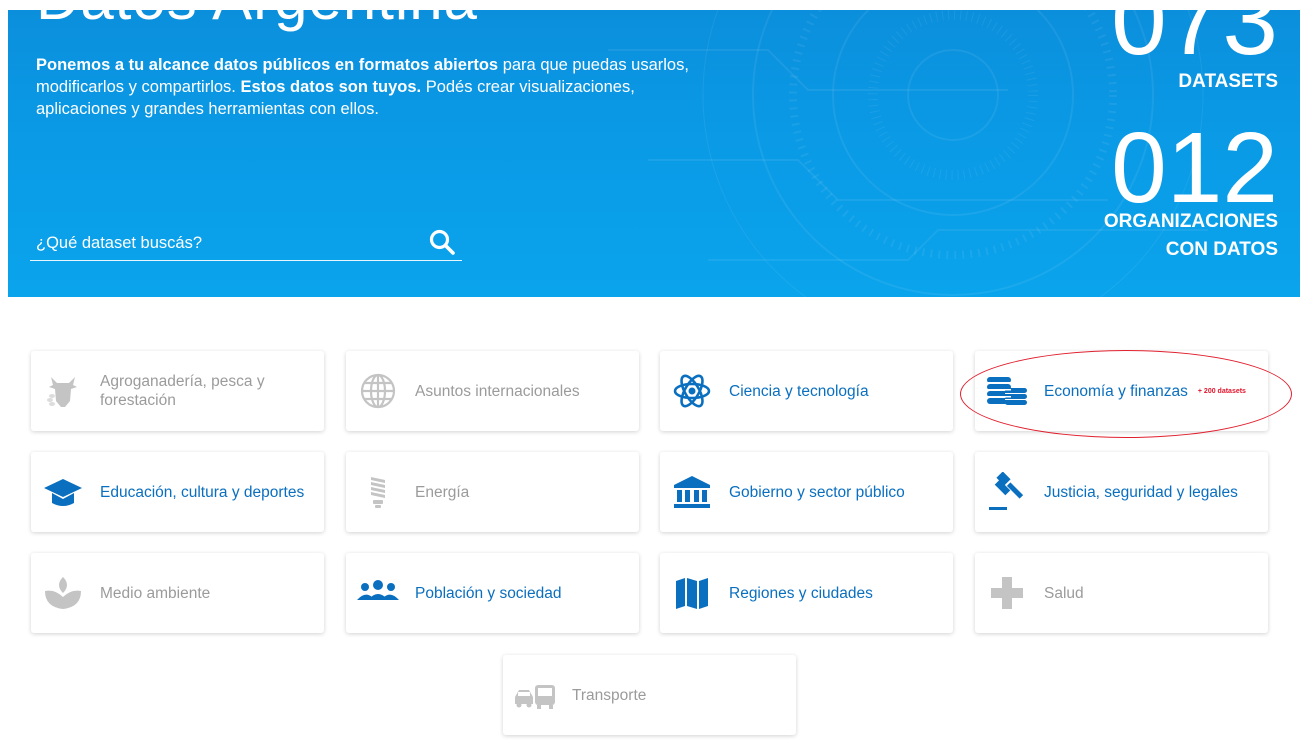 This screenshot has width=1308, height=746. Describe the element at coordinates (378, 492) in the screenshot. I see `lightbulb-icon` at that location.